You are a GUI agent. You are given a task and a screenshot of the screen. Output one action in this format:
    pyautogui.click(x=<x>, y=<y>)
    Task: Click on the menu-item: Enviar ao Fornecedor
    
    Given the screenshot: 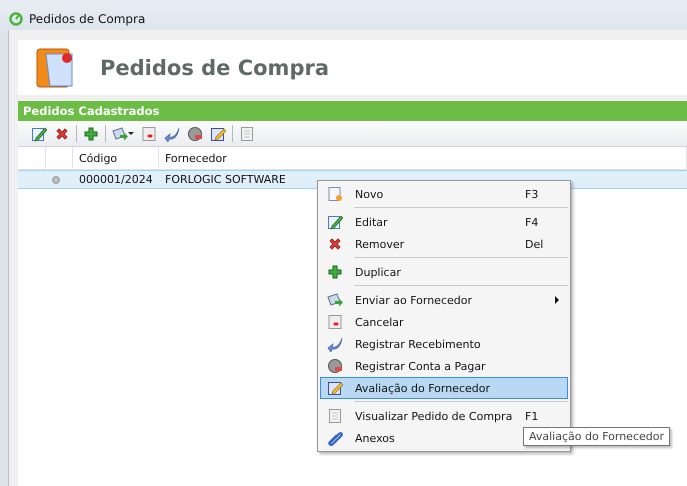 What is the action you would take?
    pyautogui.click(x=444, y=300)
    